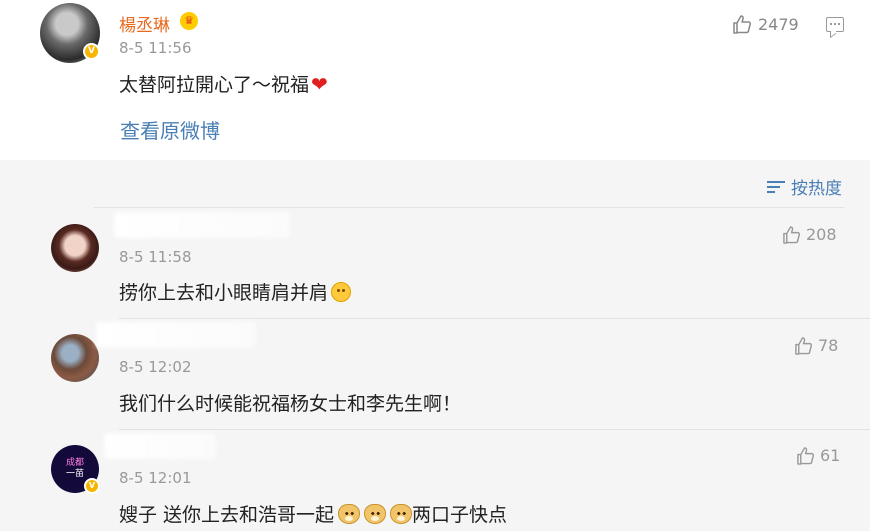  What do you see at coordinates (821, 234) in the screenshot?
I see `comment-like-count: 208` at bounding box center [821, 234].